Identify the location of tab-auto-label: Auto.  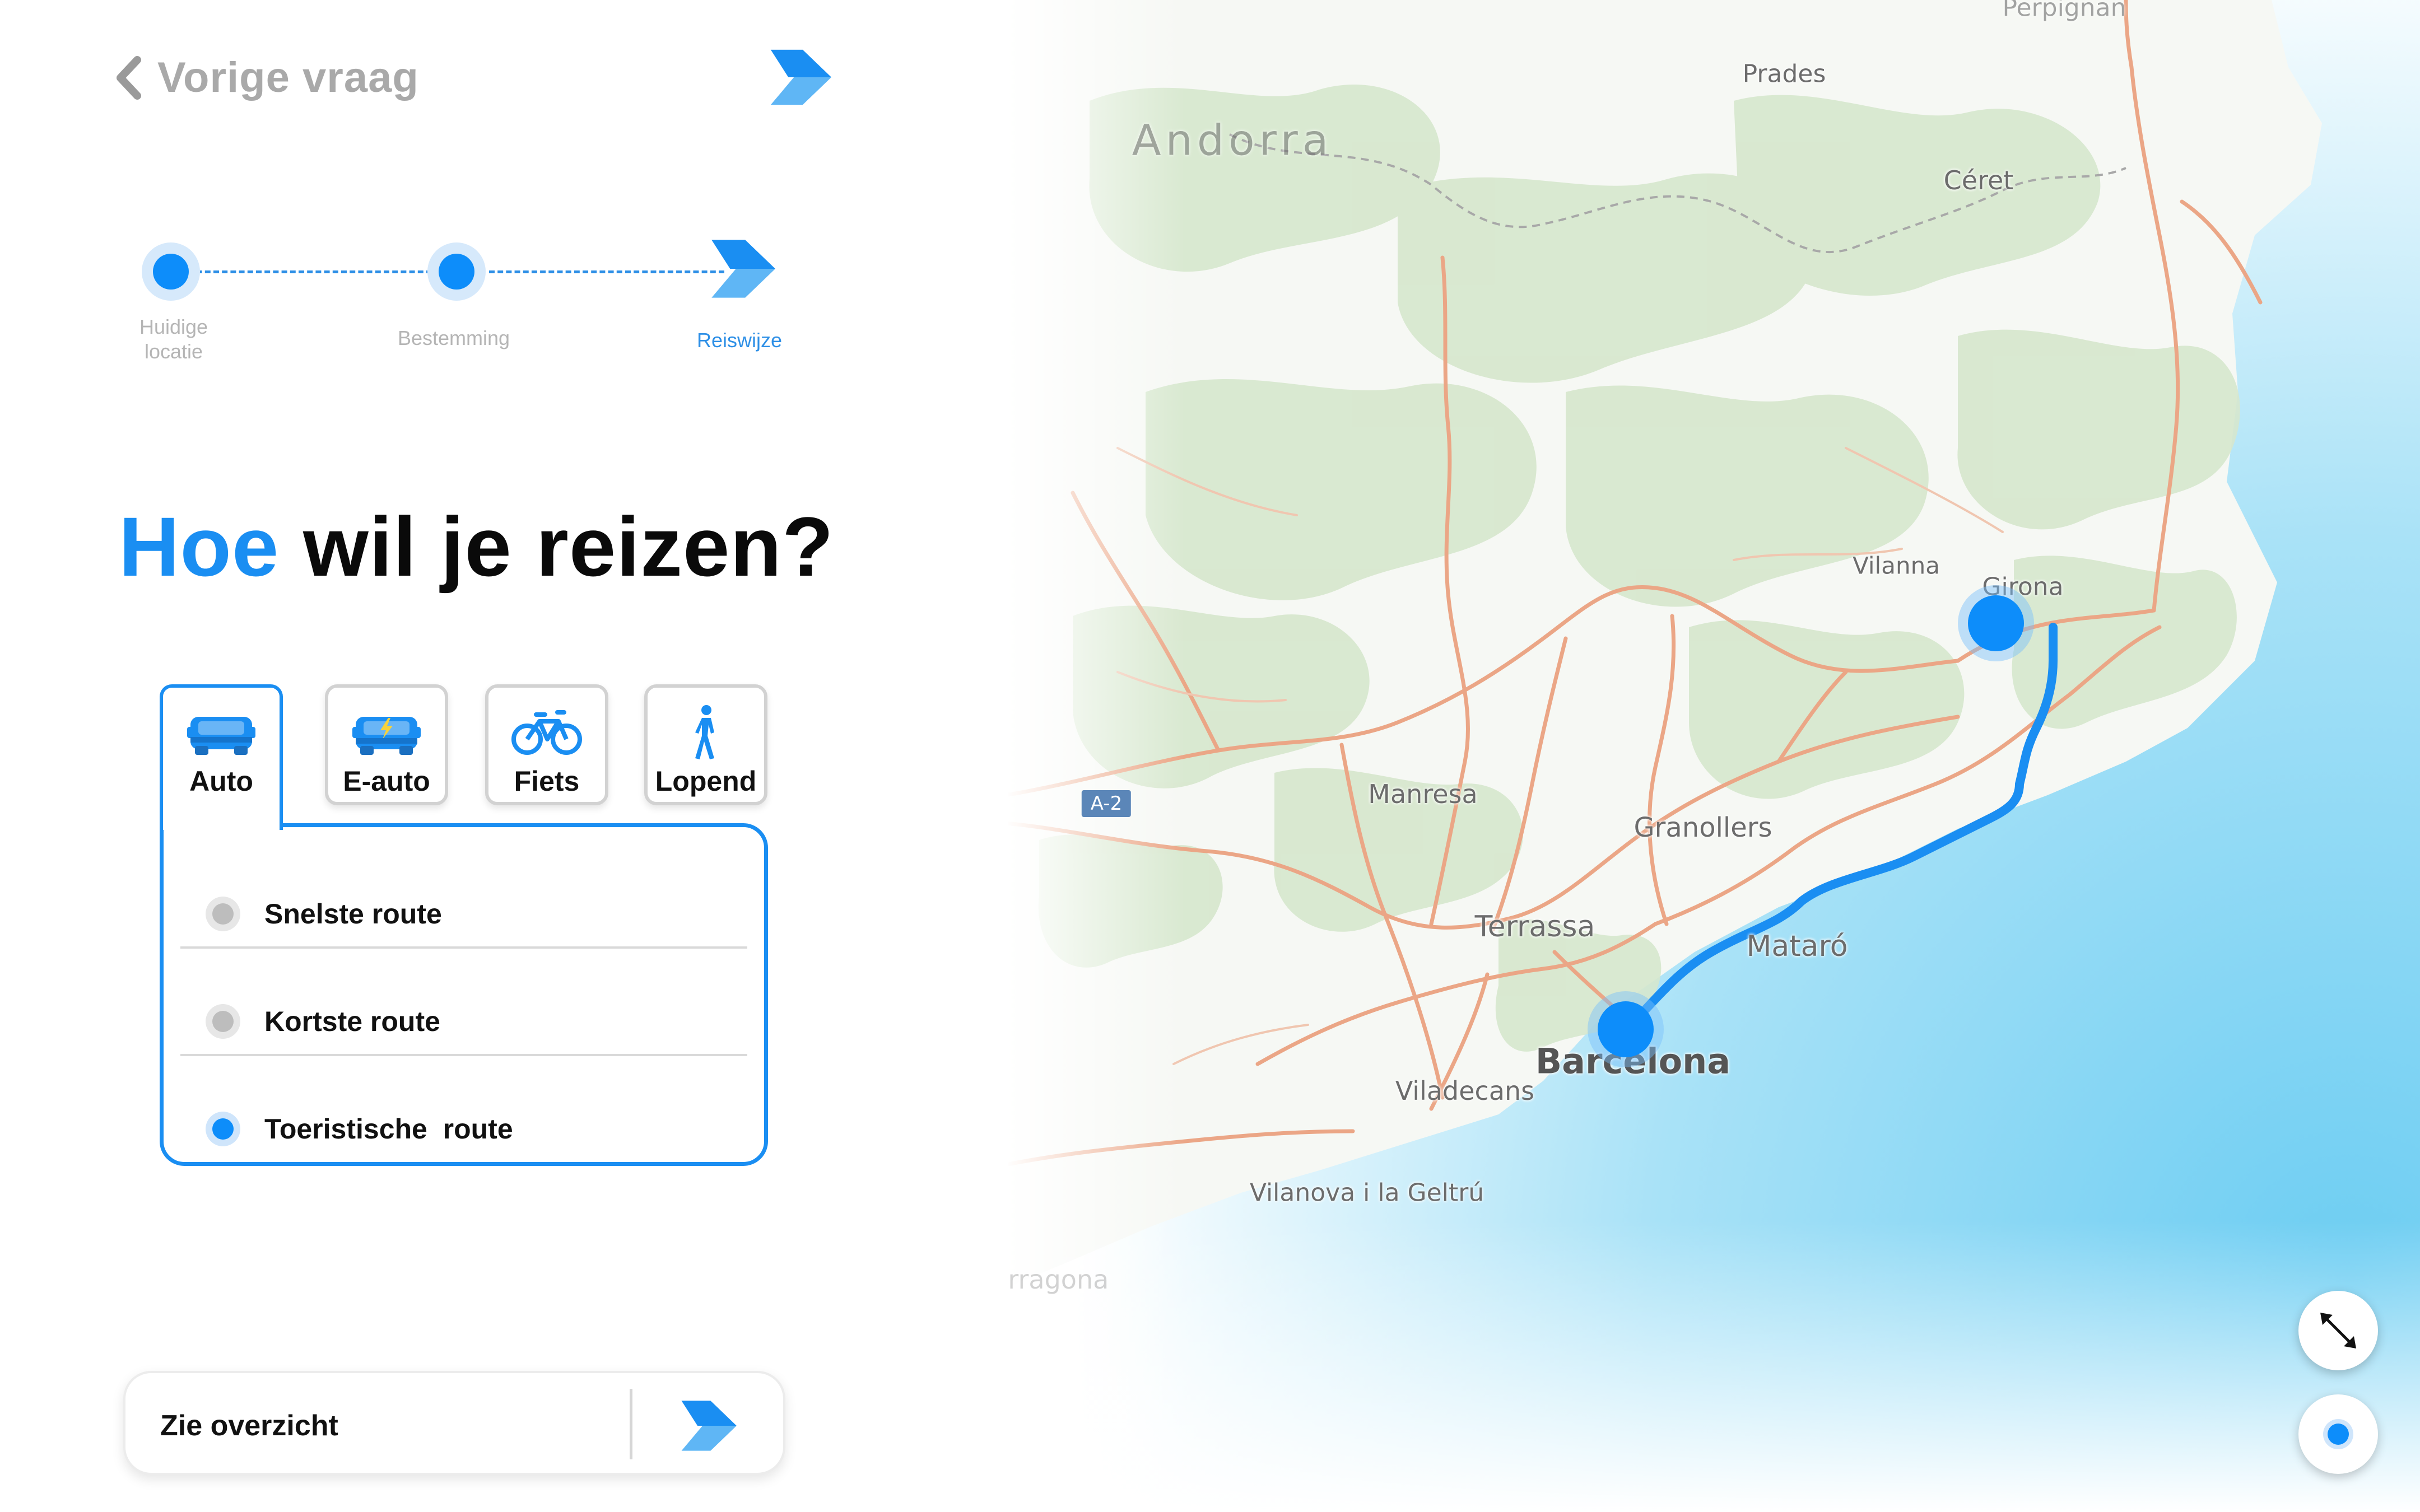
(221, 782).